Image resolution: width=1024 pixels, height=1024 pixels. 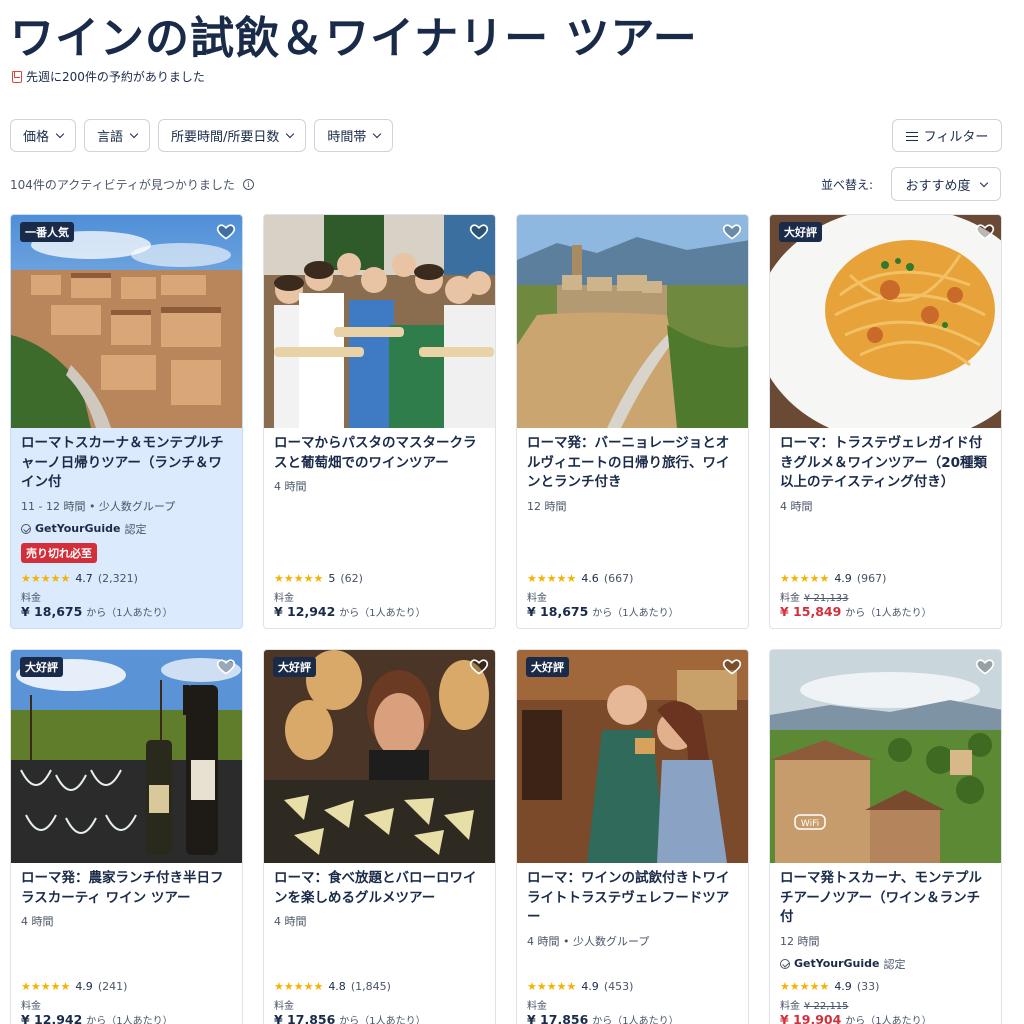 I want to click on activity-title: ローマ：ワインの試飲付きトワイライトトラステヴェレフードツアー, so click(x=632, y=898).